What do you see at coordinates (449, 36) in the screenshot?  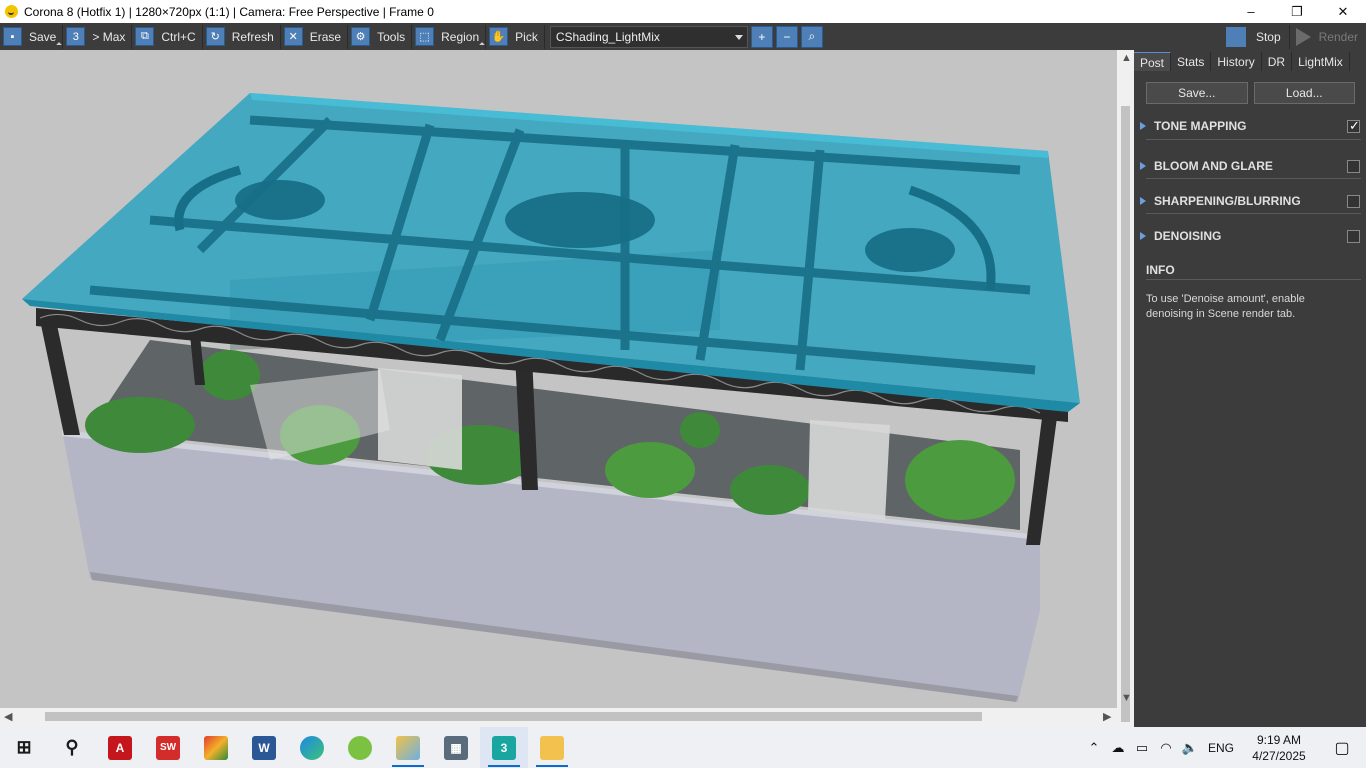 I see `region-button: ⬚ Region` at bounding box center [449, 36].